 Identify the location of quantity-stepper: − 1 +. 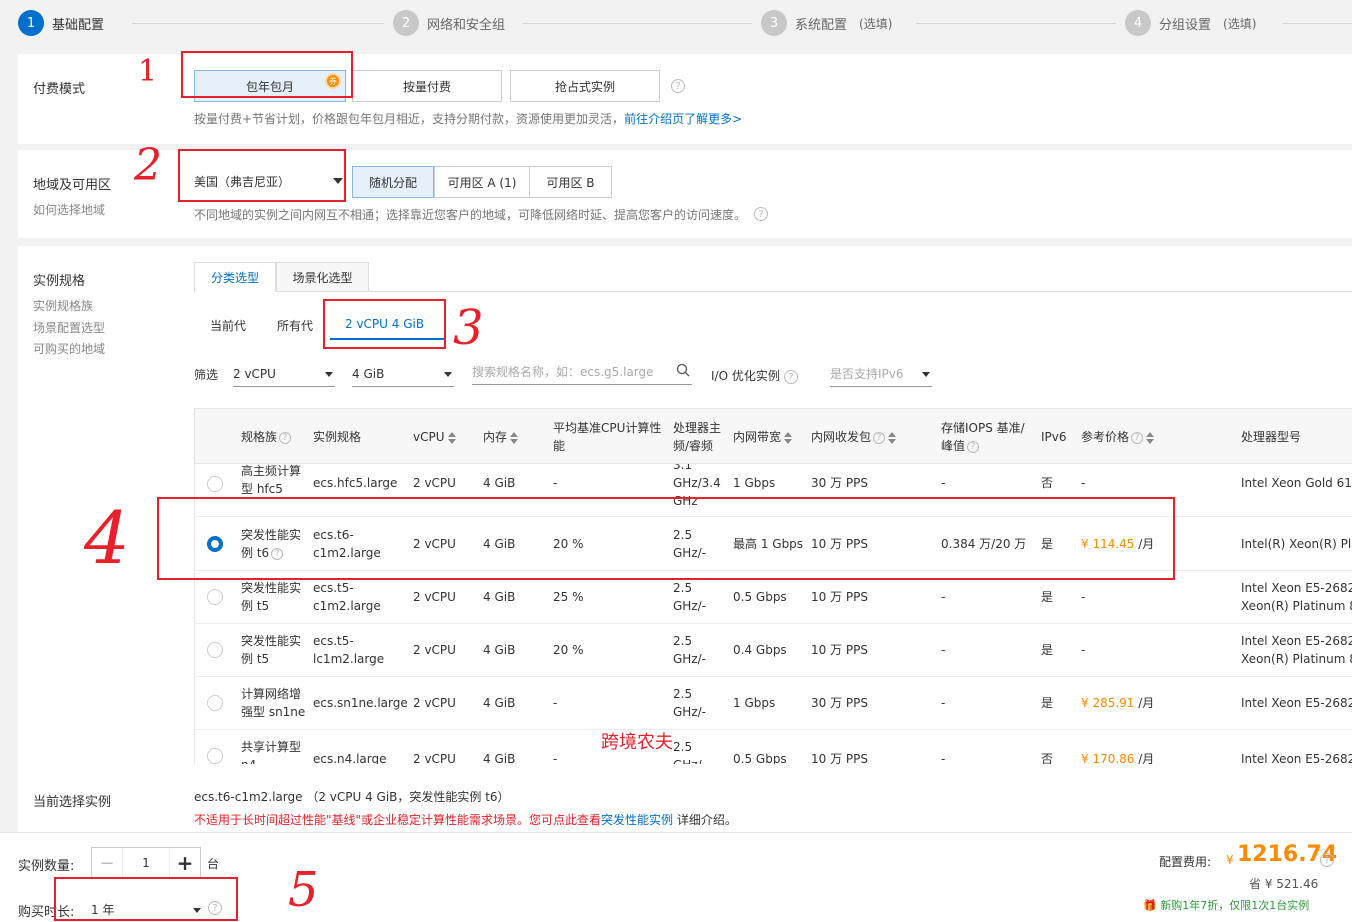
(146, 863).